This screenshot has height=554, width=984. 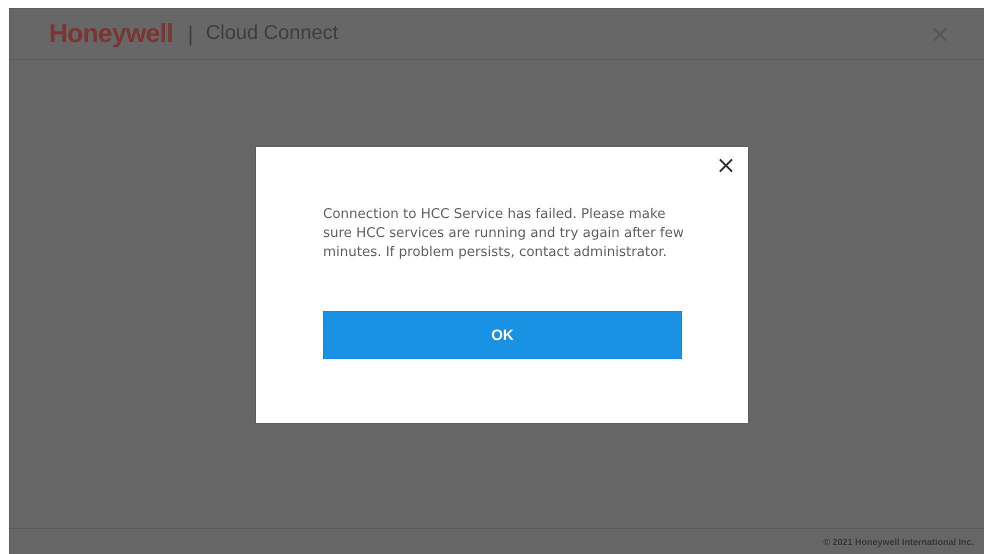 What do you see at coordinates (726, 165) in the screenshot?
I see `close-button: ×` at bounding box center [726, 165].